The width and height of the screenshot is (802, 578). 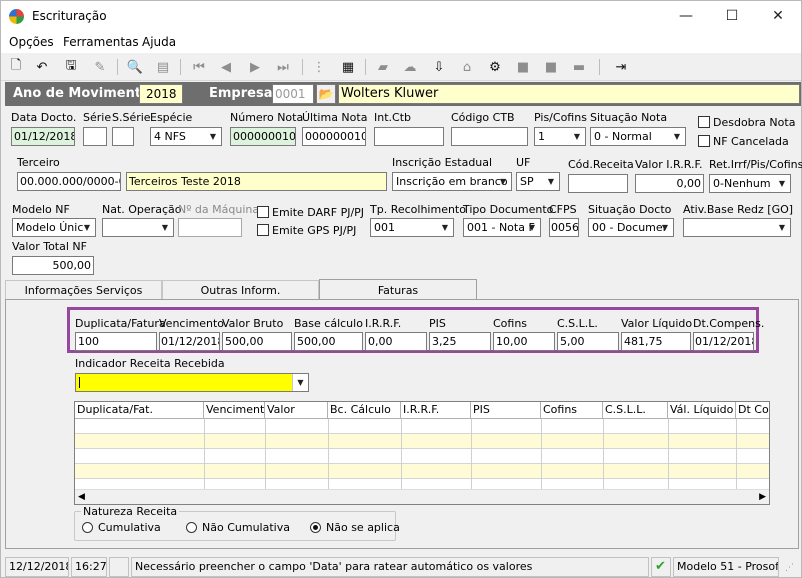 What do you see at coordinates (631, 227) in the screenshot?
I see `situacao-docto-select: 00 - Documer ▼` at bounding box center [631, 227].